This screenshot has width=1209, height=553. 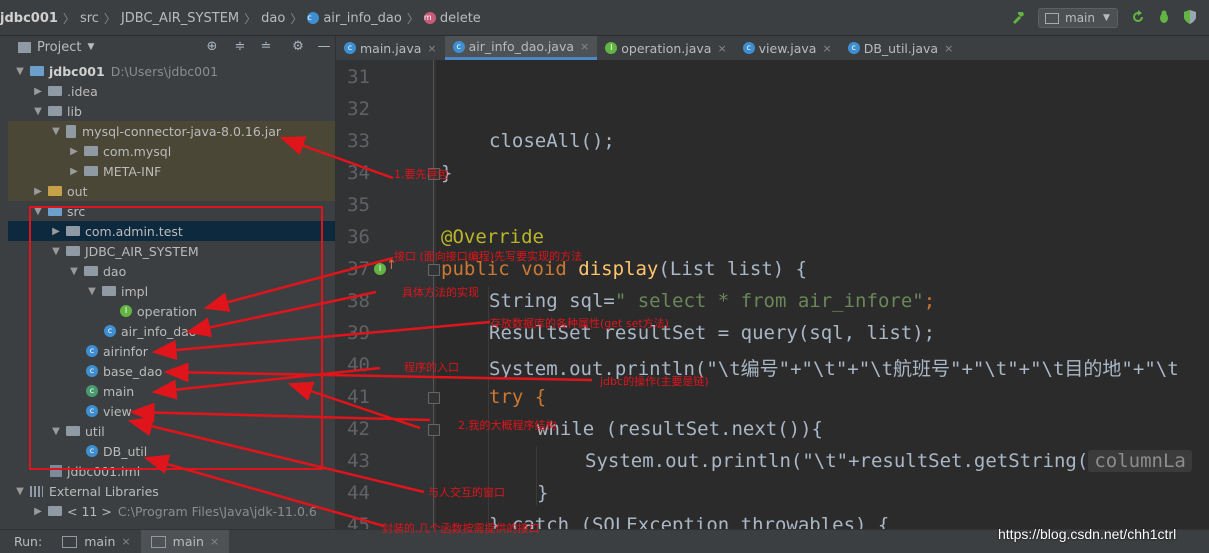 What do you see at coordinates (460, 18) in the screenshot?
I see `breadcrumb-method-label: delete` at bounding box center [460, 18].